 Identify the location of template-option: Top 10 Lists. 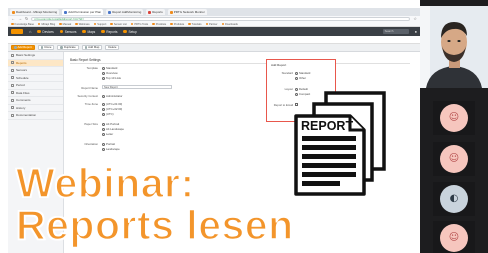
(111, 78).